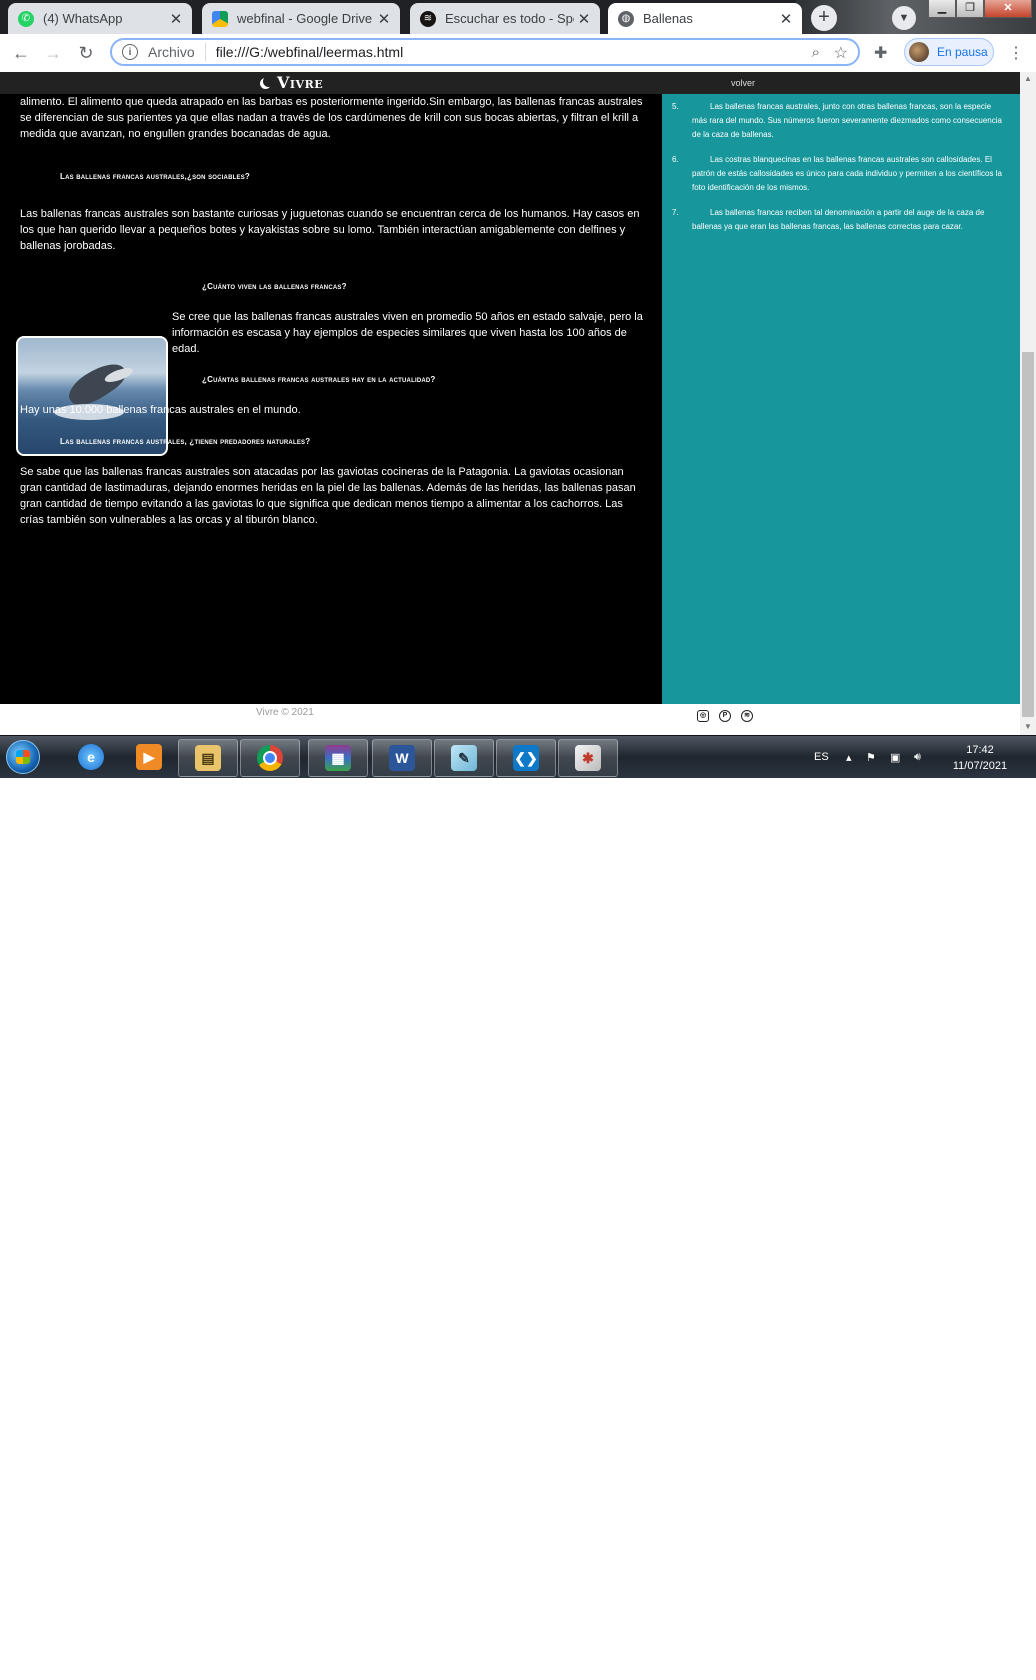 The width and height of the screenshot is (1036, 1680). Describe the element at coordinates (26, 18) in the screenshot. I see `whatsapp-icon: ✆` at that location.